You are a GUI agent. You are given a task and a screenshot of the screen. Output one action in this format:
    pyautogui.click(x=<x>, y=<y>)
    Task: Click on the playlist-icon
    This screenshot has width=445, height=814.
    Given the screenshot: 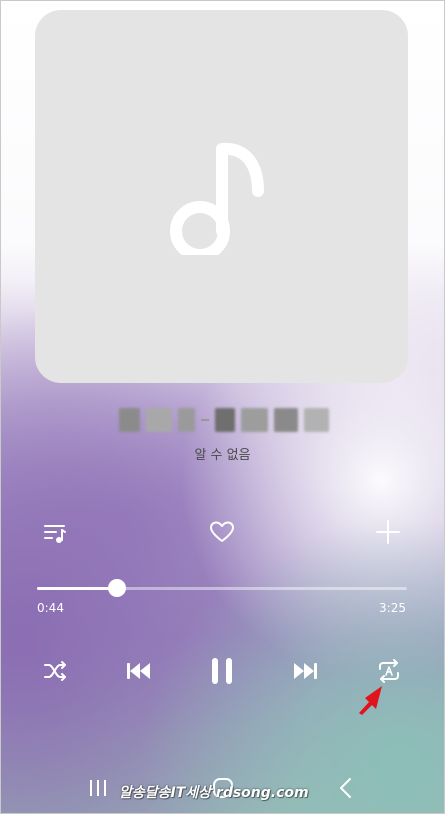 What is the action you would take?
    pyautogui.click(x=55, y=533)
    